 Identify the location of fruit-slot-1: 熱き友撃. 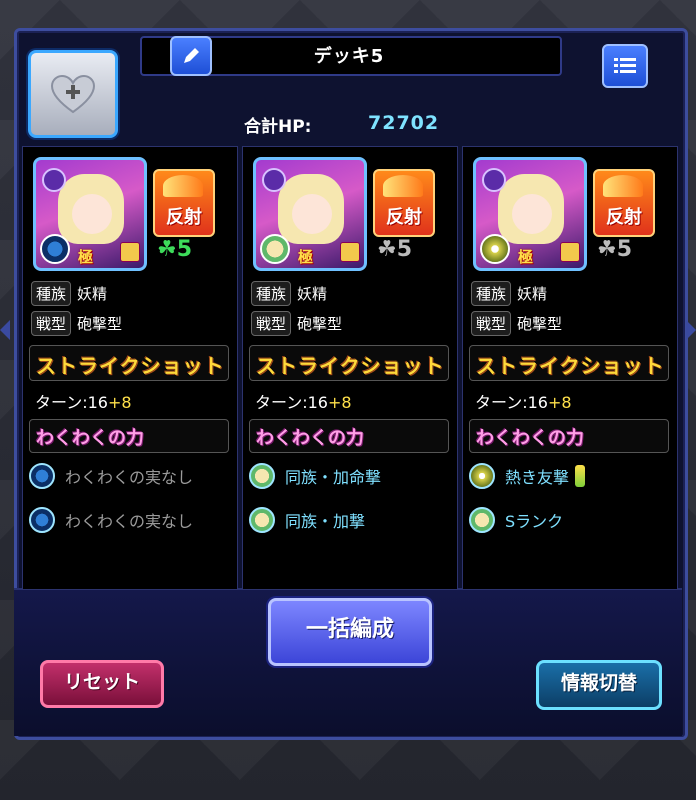
(527, 476).